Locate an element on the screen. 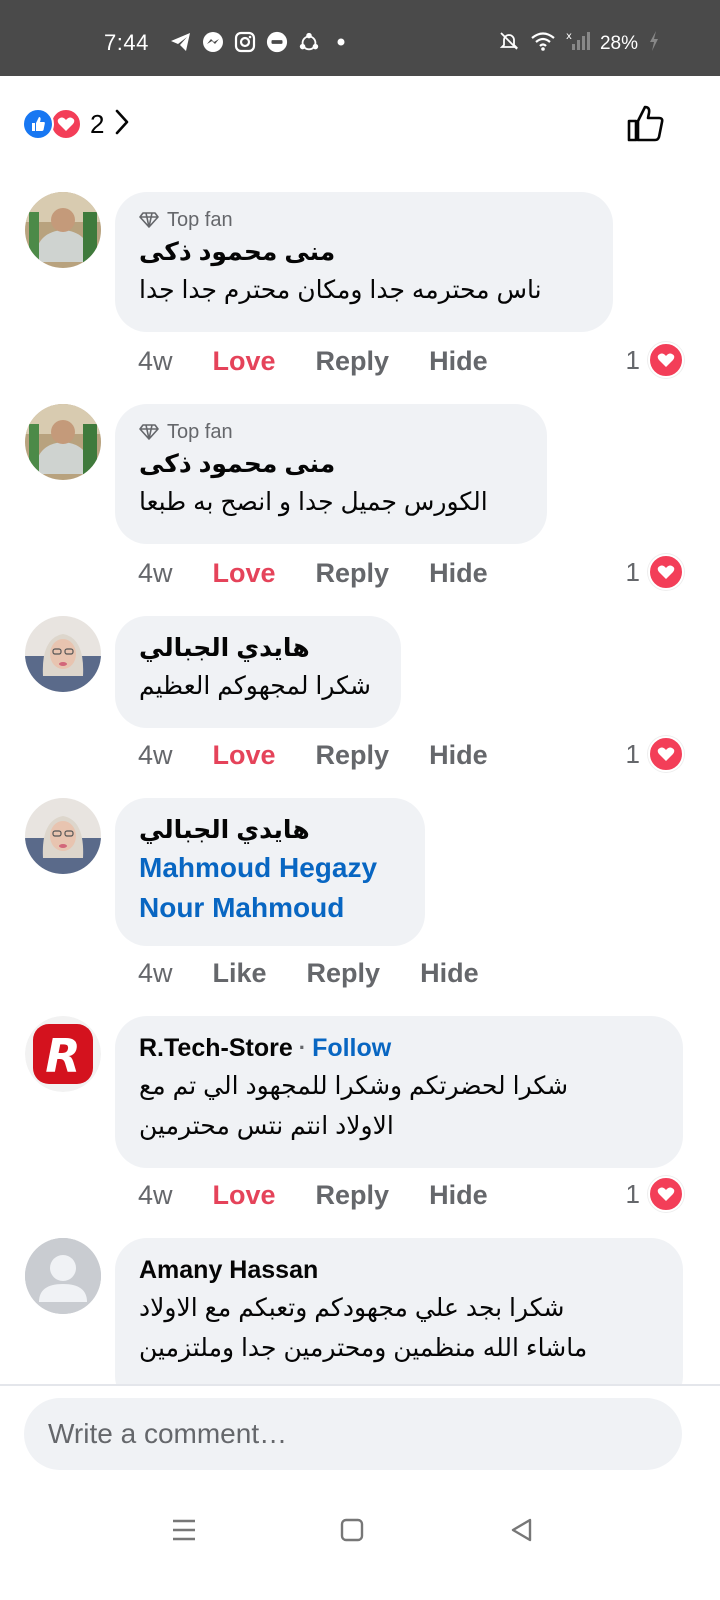 The image size is (720, 1600). instagram-icon is located at coordinates (245, 42).